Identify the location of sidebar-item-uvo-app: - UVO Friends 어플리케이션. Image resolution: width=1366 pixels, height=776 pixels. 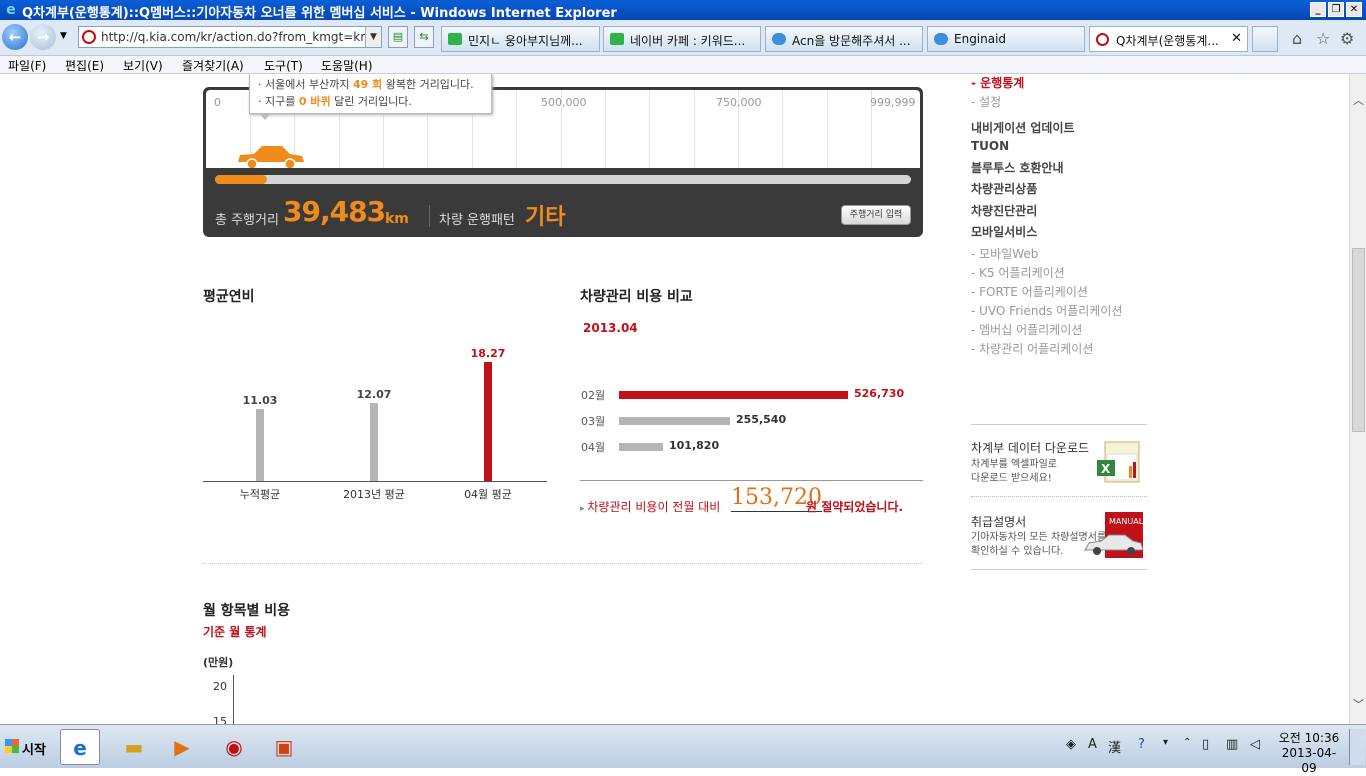
(1046, 310).